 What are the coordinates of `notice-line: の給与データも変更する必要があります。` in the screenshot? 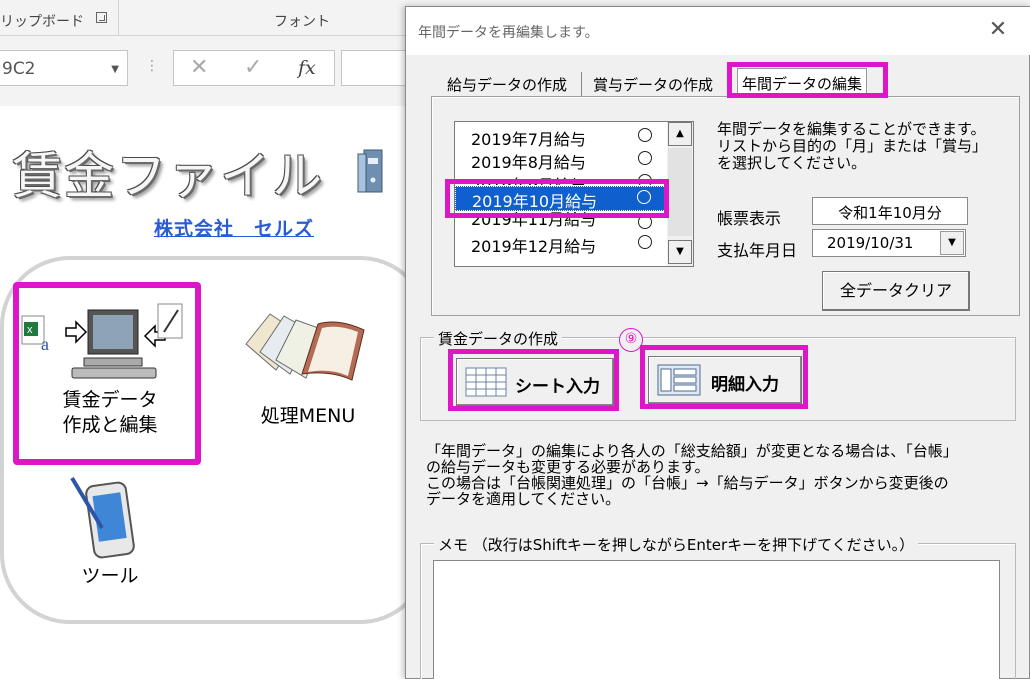 It's located at (568, 467).